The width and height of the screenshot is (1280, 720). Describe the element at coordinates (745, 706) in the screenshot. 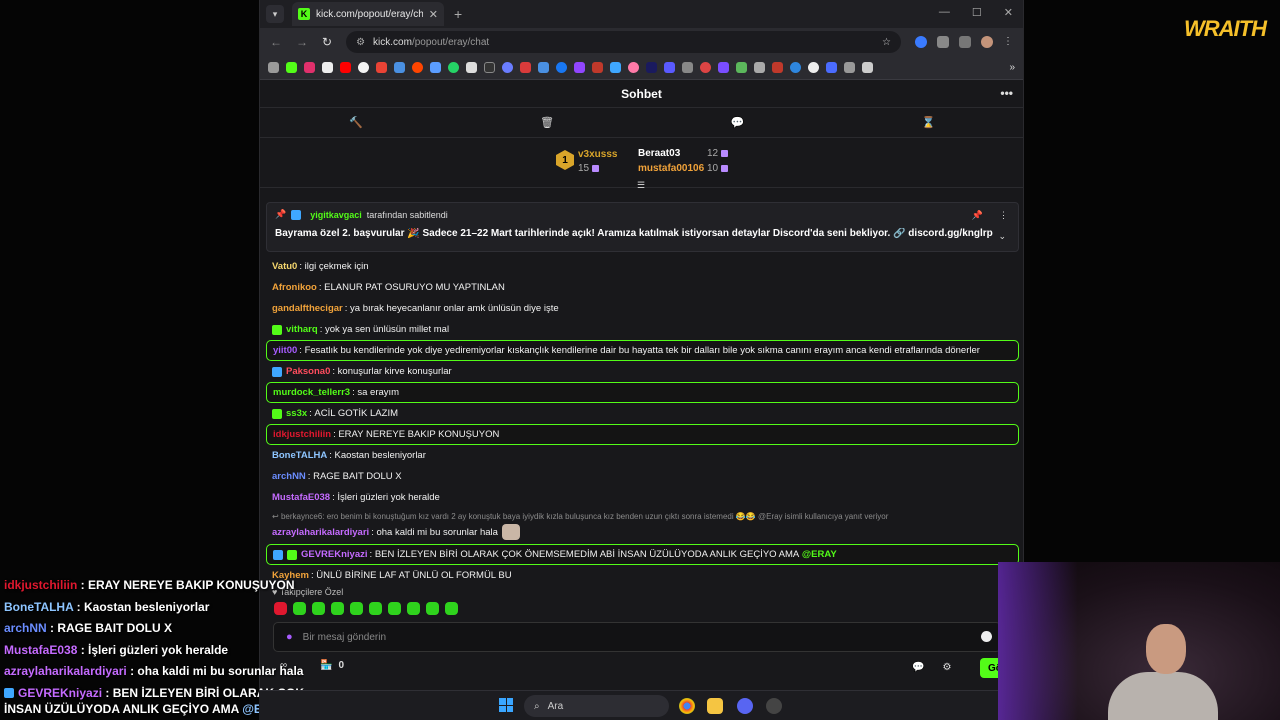

I see `discord-icon` at that location.